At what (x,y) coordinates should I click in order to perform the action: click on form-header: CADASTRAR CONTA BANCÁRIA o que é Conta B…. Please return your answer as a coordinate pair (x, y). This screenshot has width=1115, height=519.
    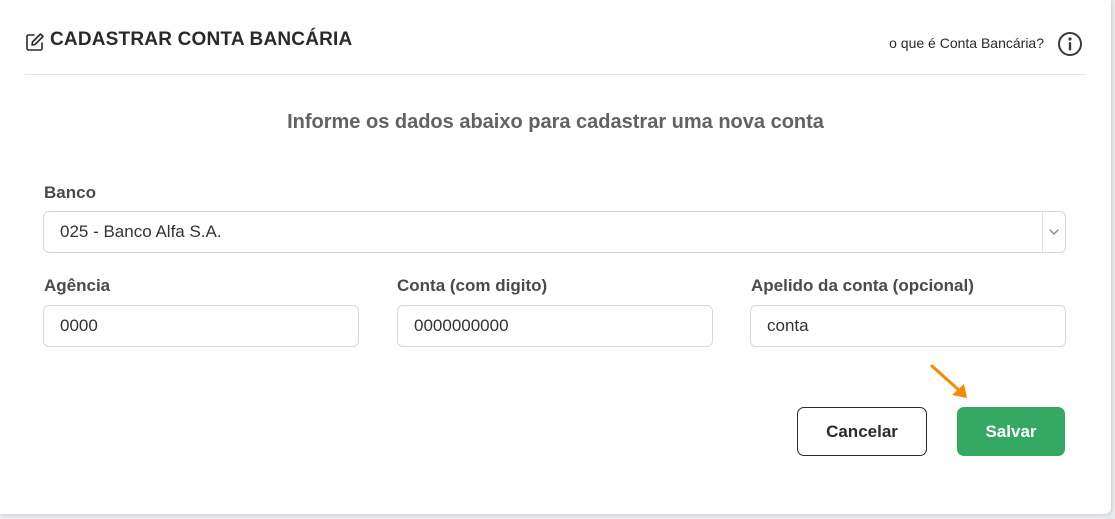
    Looking at the image, I should click on (555, 37).